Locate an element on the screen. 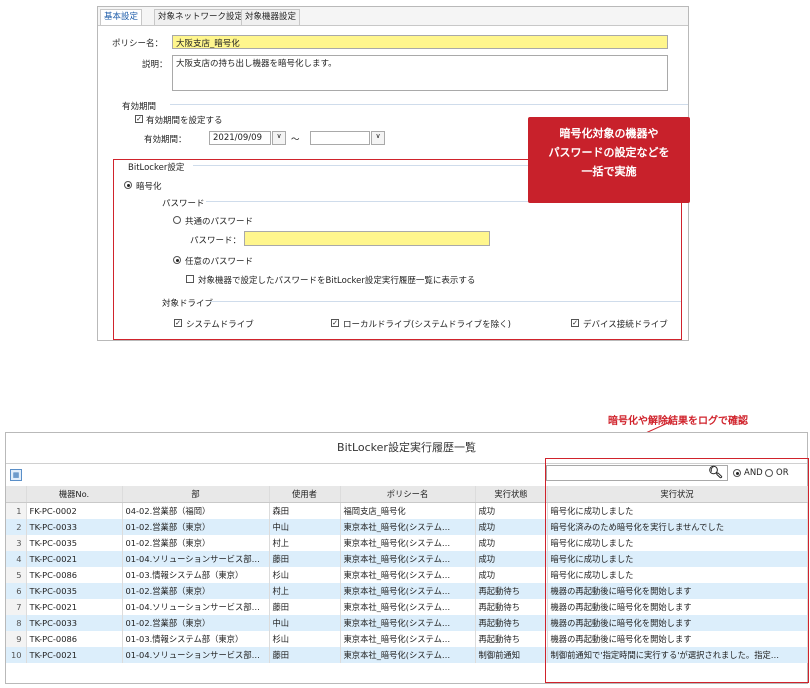 The width and height of the screenshot is (810, 688). validity-section-title: 有効期間 is located at coordinates (139, 107).